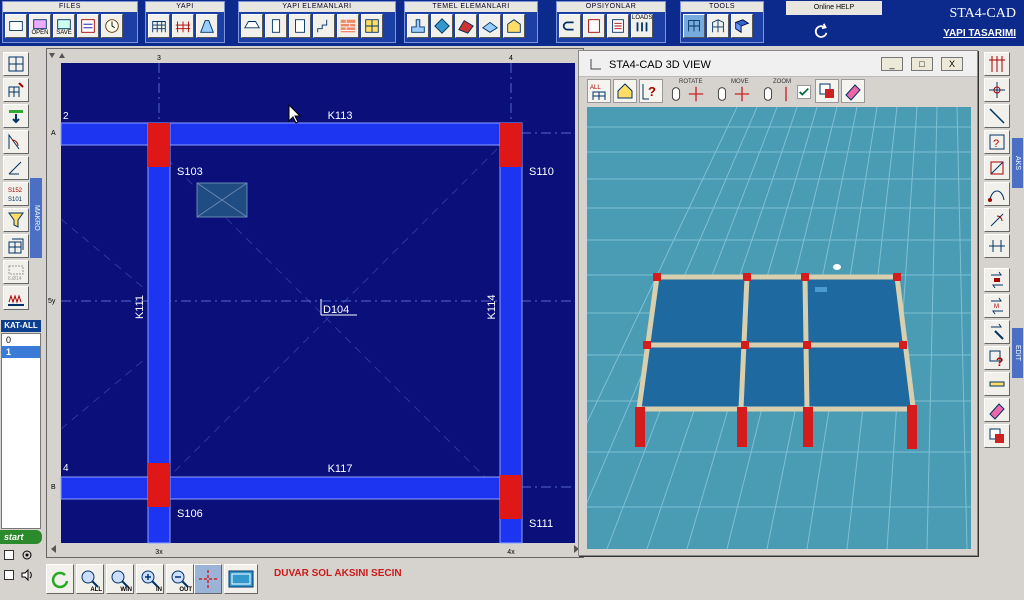 The image size is (1024, 600). What do you see at coordinates (511, 497) in the screenshot?
I see `column-s111` at bounding box center [511, 497].